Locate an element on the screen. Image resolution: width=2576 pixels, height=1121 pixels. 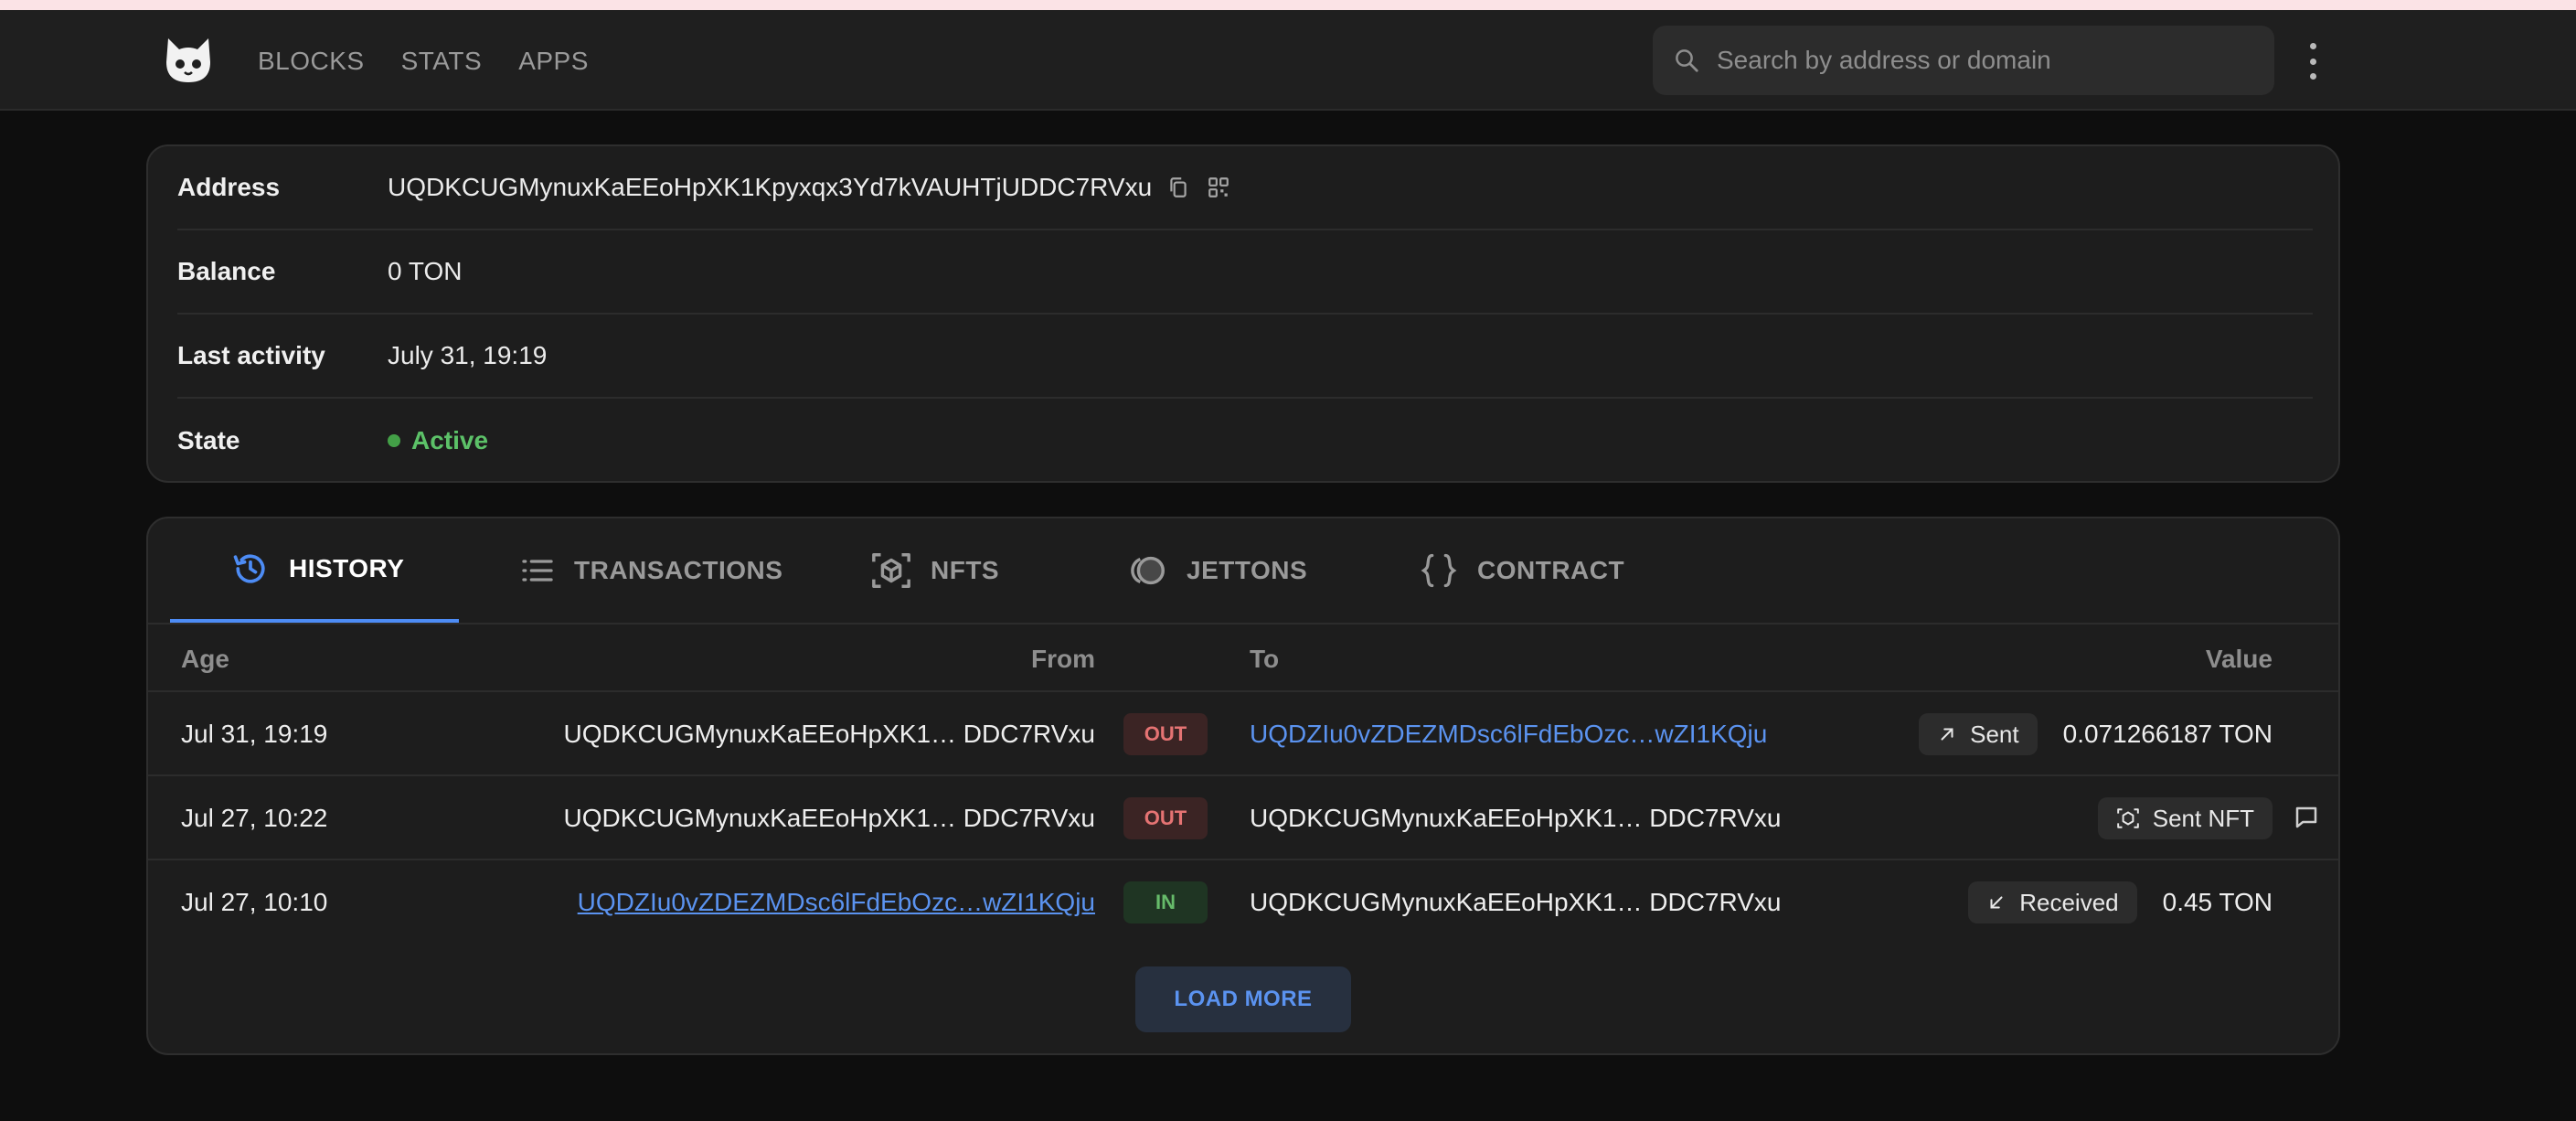
nav-stats: STATS is located at coordinates (442, 61).